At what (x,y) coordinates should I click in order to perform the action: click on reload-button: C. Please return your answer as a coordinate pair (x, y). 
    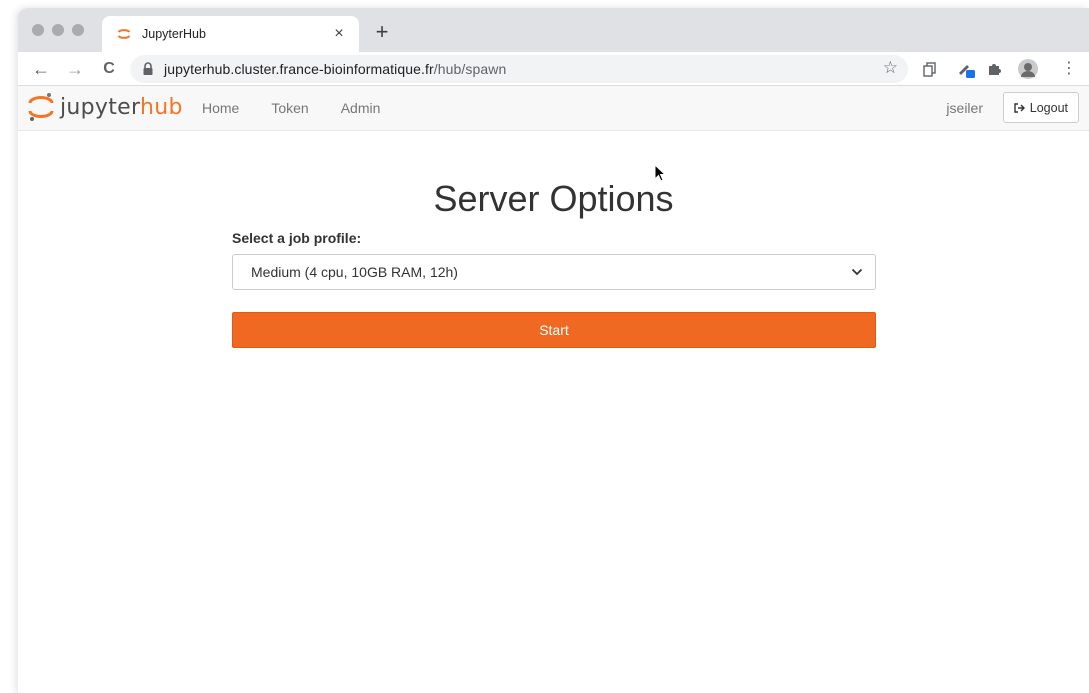
    Looking at the image, I should click on (109, 69).